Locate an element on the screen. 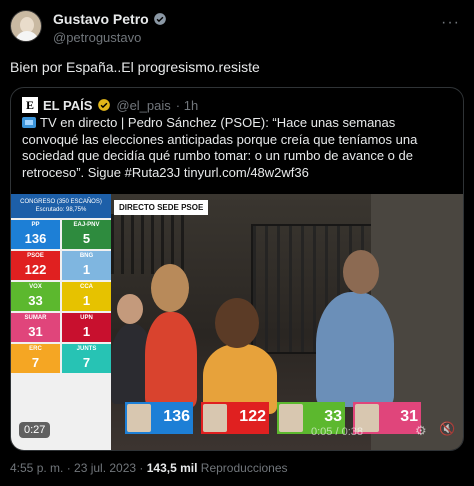  verified-badge-icon is located at coordinates (159, 19).